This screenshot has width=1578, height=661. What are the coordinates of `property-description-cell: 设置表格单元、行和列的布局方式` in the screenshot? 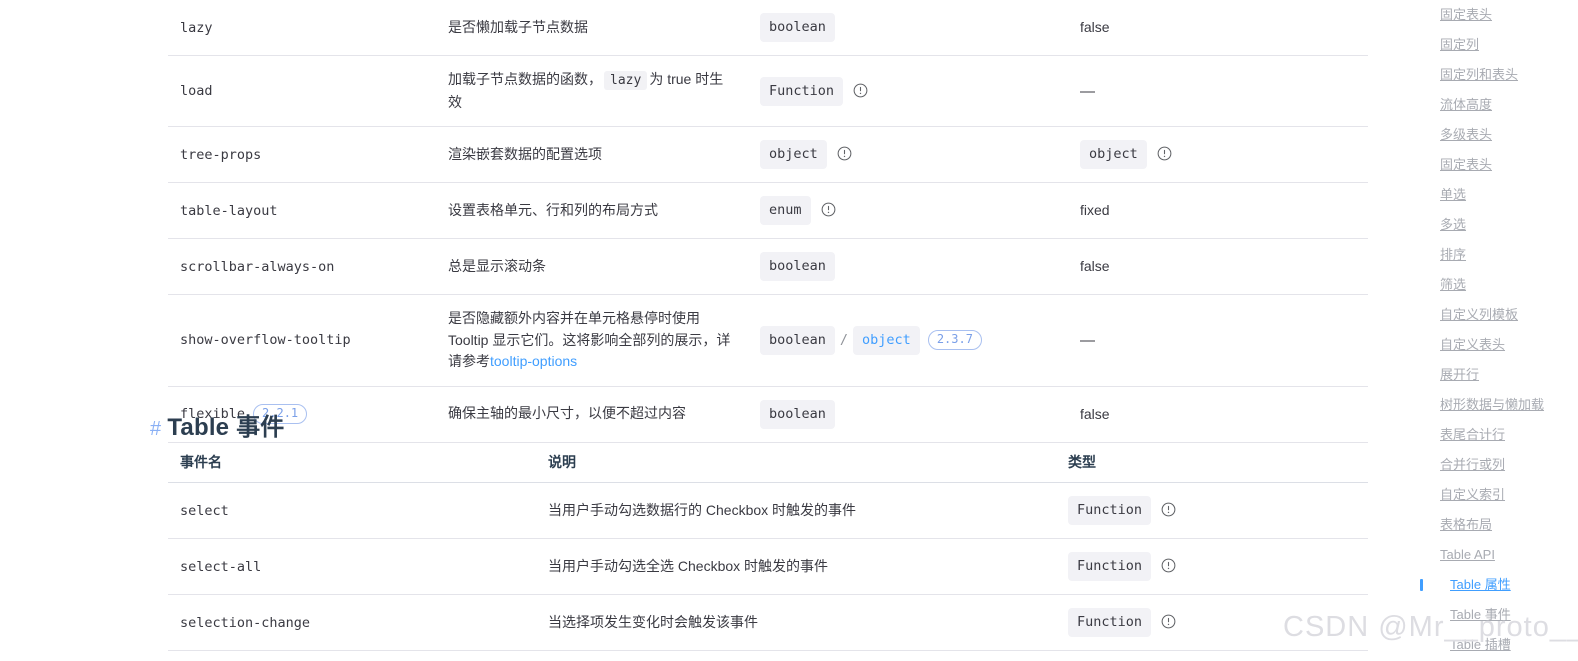 It's located at (592, 210).